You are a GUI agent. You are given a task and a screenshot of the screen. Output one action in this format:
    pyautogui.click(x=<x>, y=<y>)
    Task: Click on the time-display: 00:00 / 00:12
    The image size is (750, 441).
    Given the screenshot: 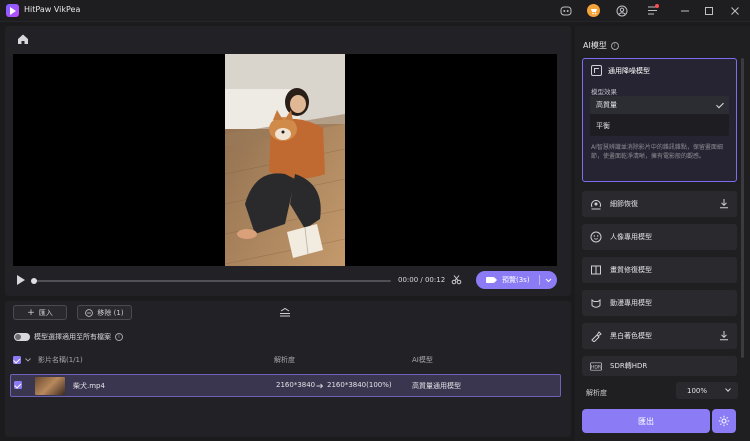 What is the action you would take?
    pyautogui.click(x=422, y=280)
    